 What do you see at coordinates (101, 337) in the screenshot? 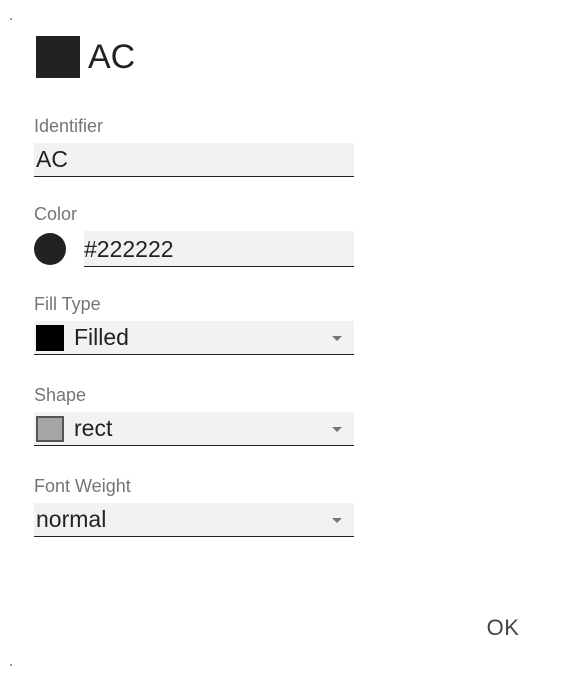
I see `fill-type-value: Filled` at bounding box center [101, 337].